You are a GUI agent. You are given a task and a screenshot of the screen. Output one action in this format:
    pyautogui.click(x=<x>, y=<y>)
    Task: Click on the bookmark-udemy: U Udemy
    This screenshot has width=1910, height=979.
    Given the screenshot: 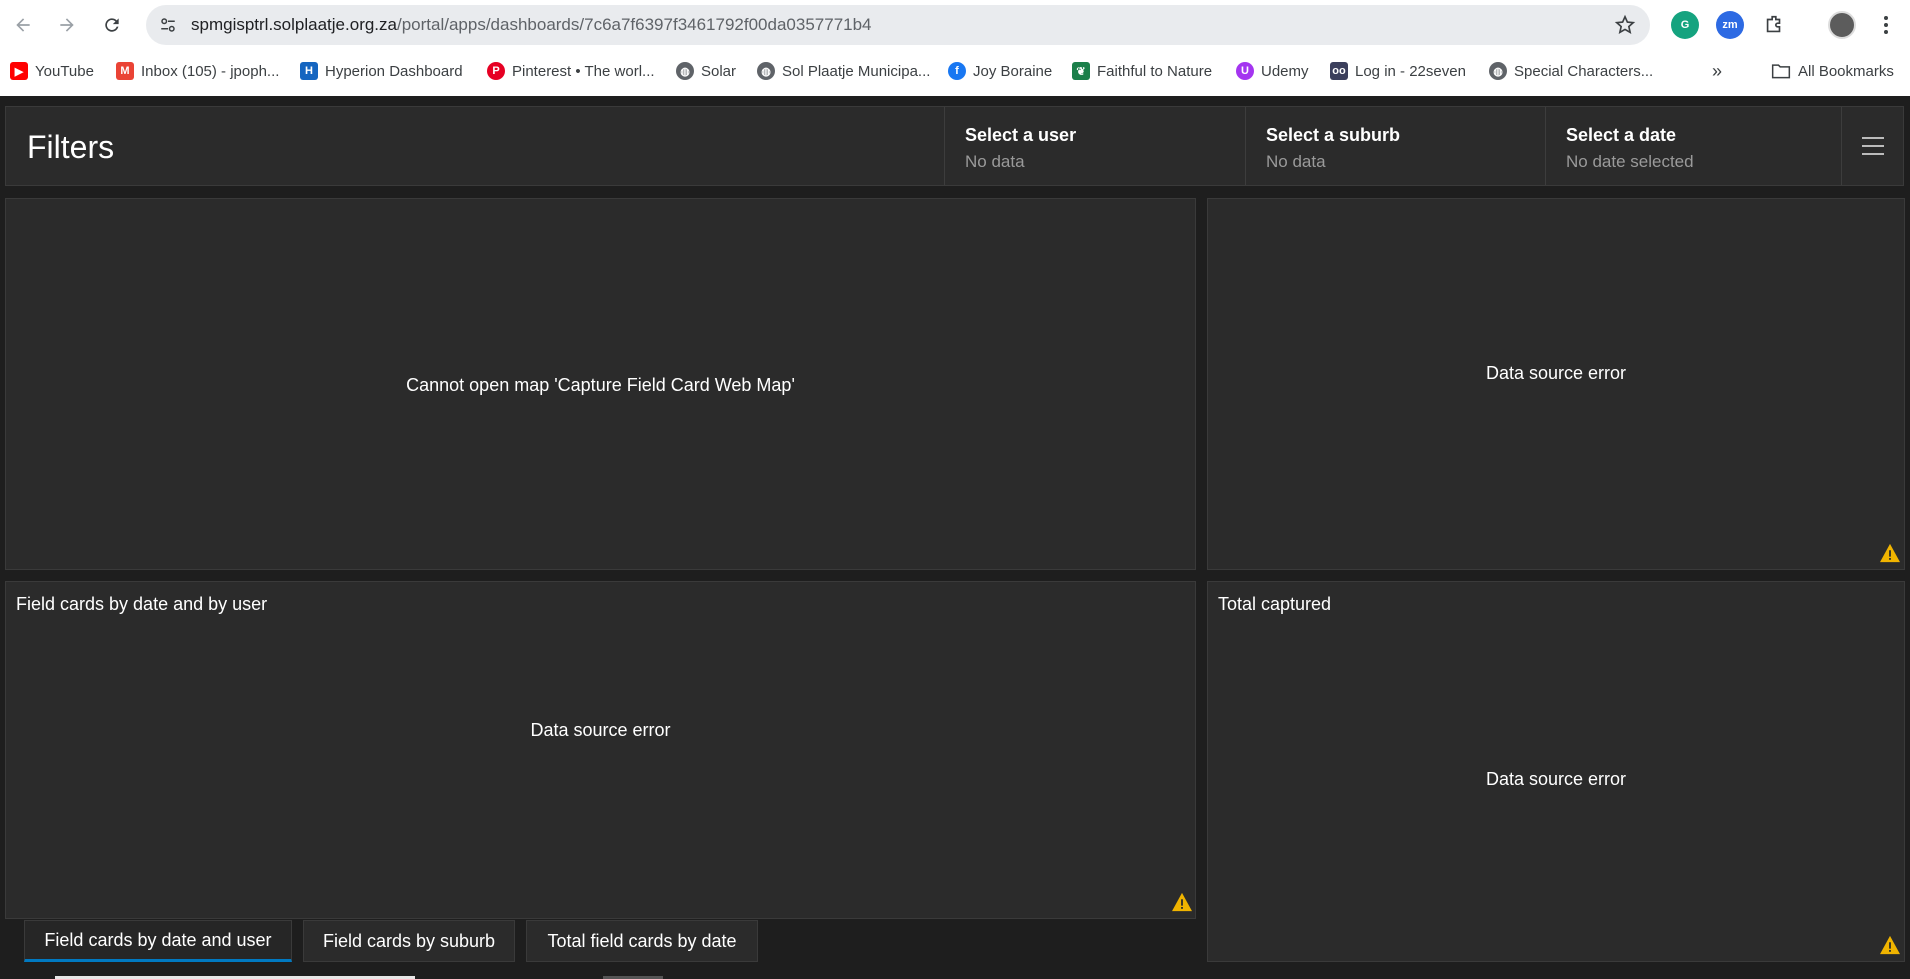 What is the action you would take?
    pyautogui.click(x=1272, y=71)
    